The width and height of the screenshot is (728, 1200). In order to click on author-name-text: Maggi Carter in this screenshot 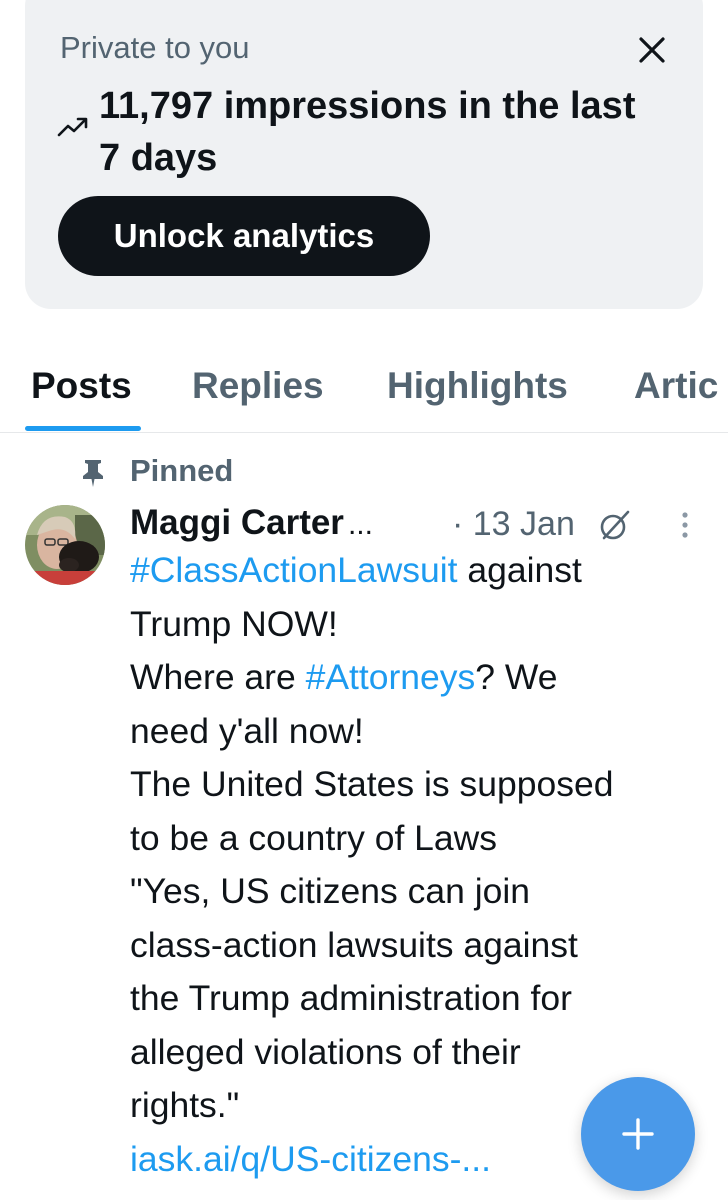, I will do `click(237, 522)`.